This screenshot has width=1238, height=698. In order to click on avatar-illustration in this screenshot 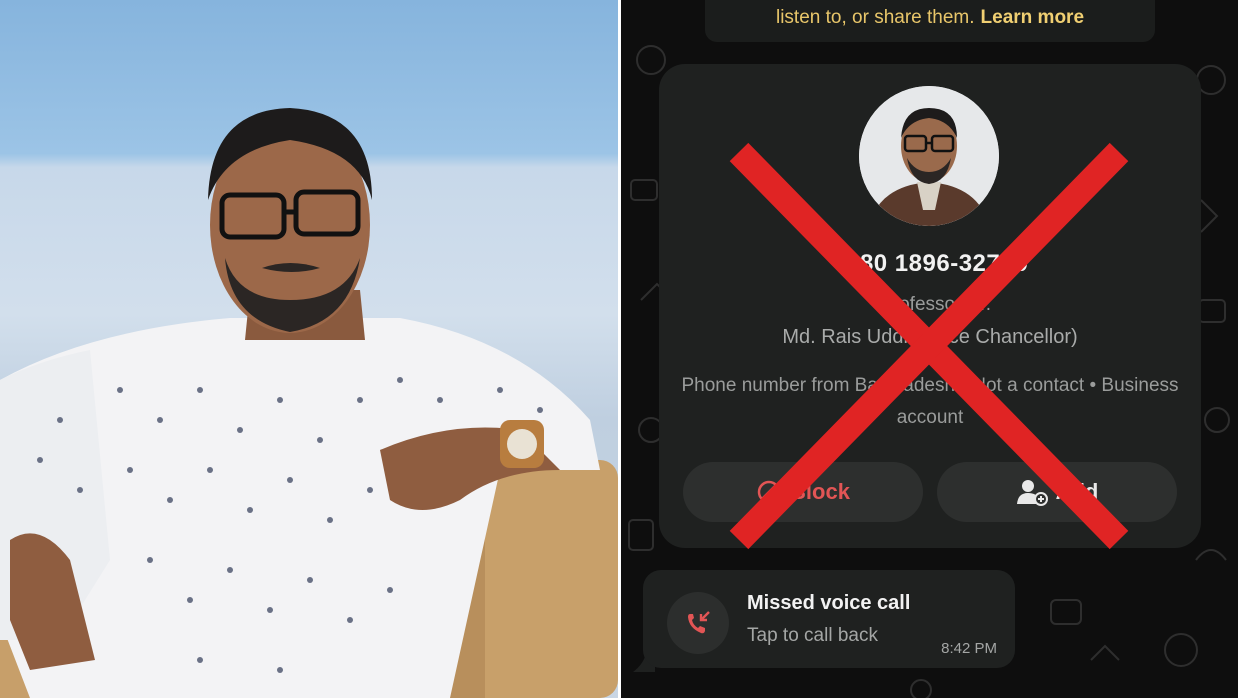, I will do `click(929, 156)`.